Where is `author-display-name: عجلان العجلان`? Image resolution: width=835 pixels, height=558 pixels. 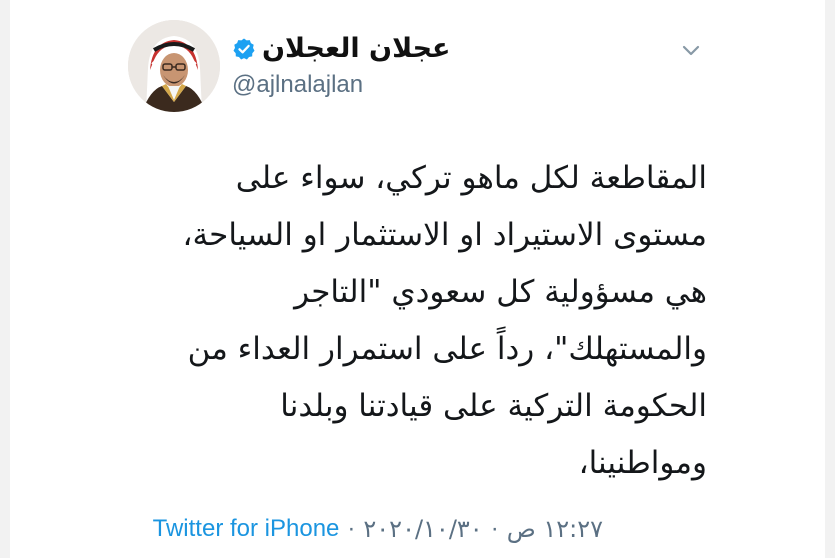
author-display-name: عجلان العجلان is located at coordinates (356, 49).